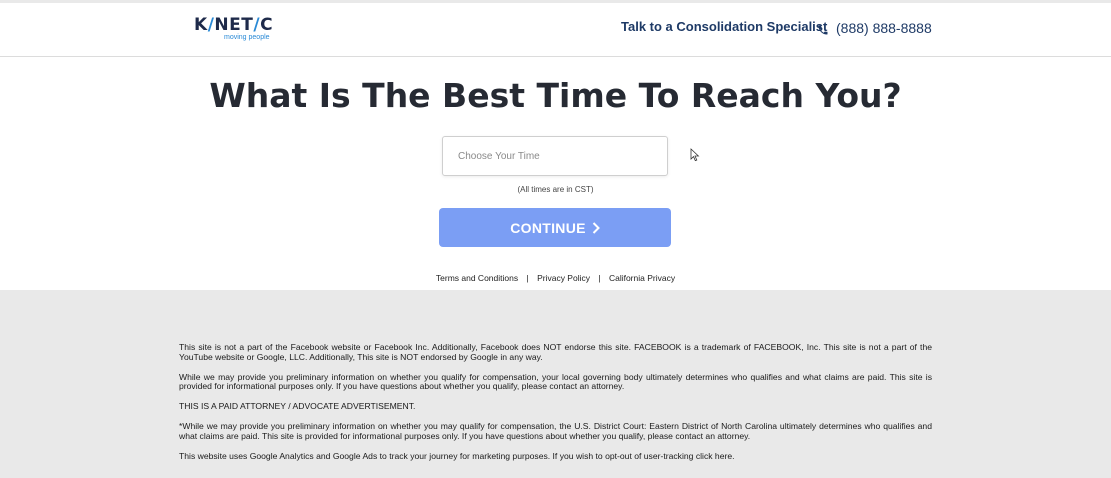  I want to click on privacy-policy-link: Privacy Policy, so click(563, 278).